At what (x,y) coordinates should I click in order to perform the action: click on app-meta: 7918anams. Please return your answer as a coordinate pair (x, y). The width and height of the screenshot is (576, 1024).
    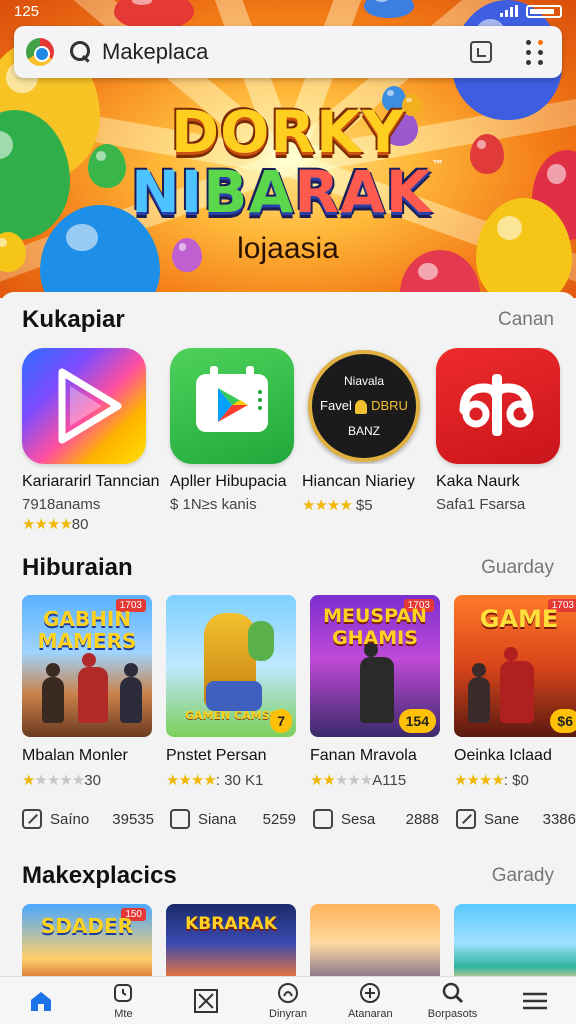
    Looking at the image, I should click on (61, 504).